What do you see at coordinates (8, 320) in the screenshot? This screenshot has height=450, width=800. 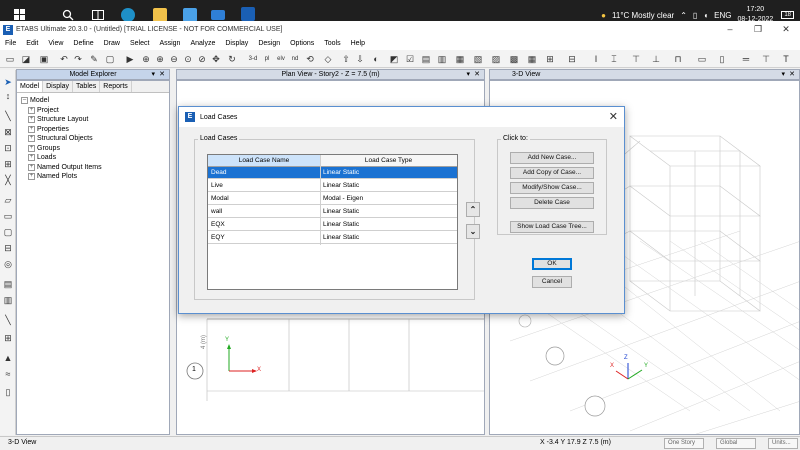 I see `draw-dimension-icon: ╲` at bounding box center [8, 320].